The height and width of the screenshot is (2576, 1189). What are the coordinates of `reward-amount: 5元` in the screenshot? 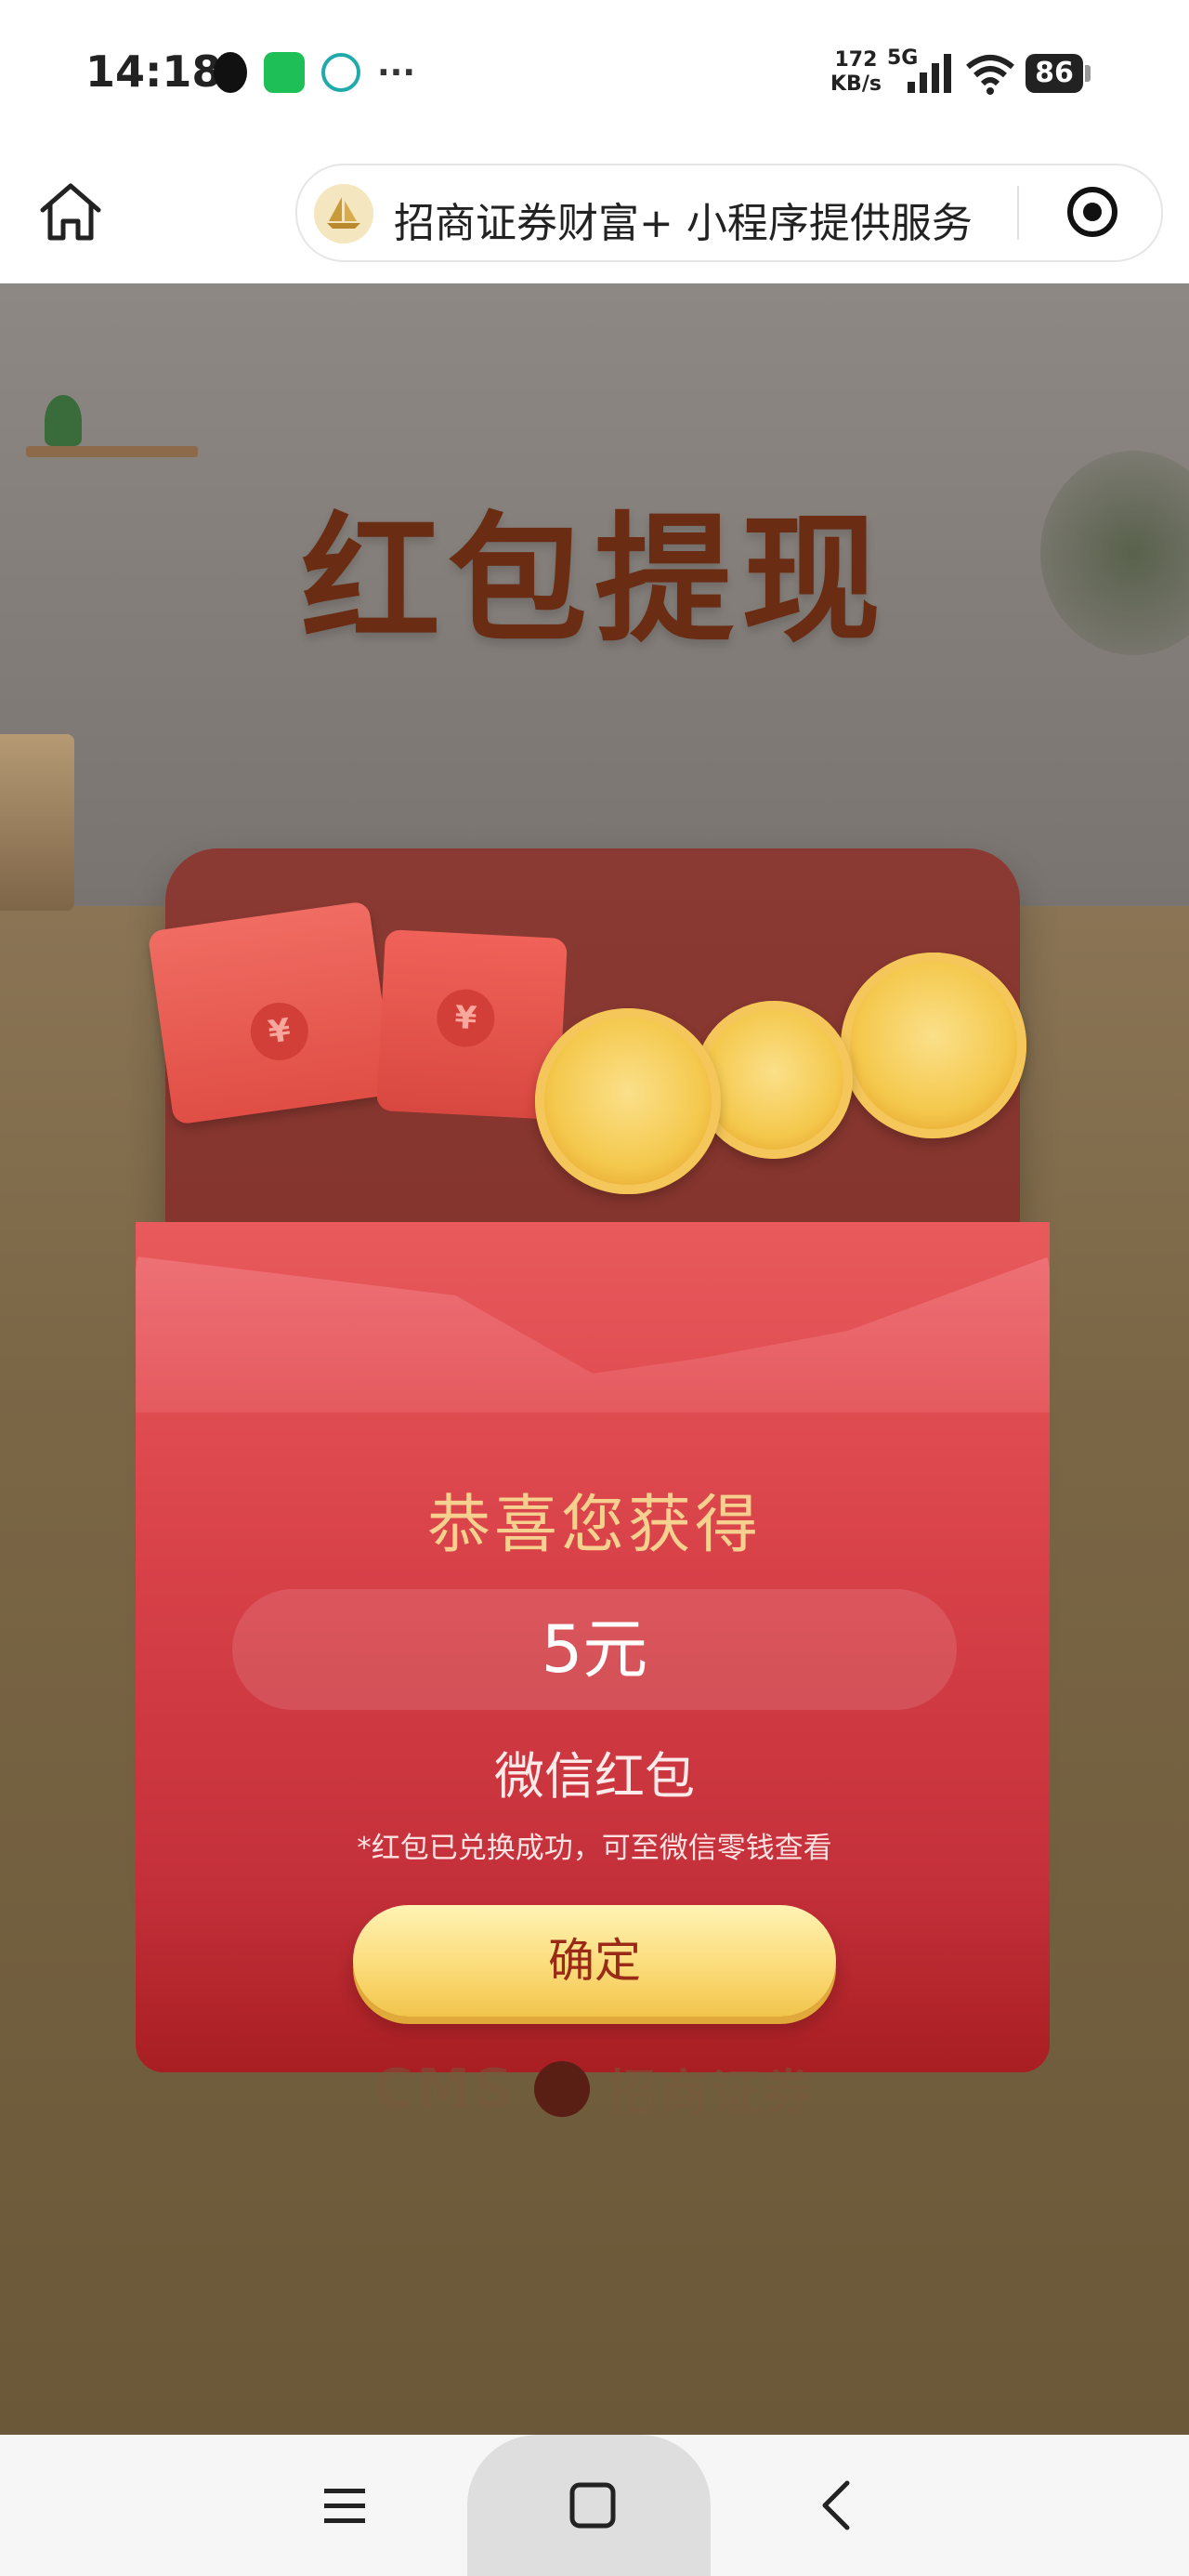 It's located at (594, 1649).